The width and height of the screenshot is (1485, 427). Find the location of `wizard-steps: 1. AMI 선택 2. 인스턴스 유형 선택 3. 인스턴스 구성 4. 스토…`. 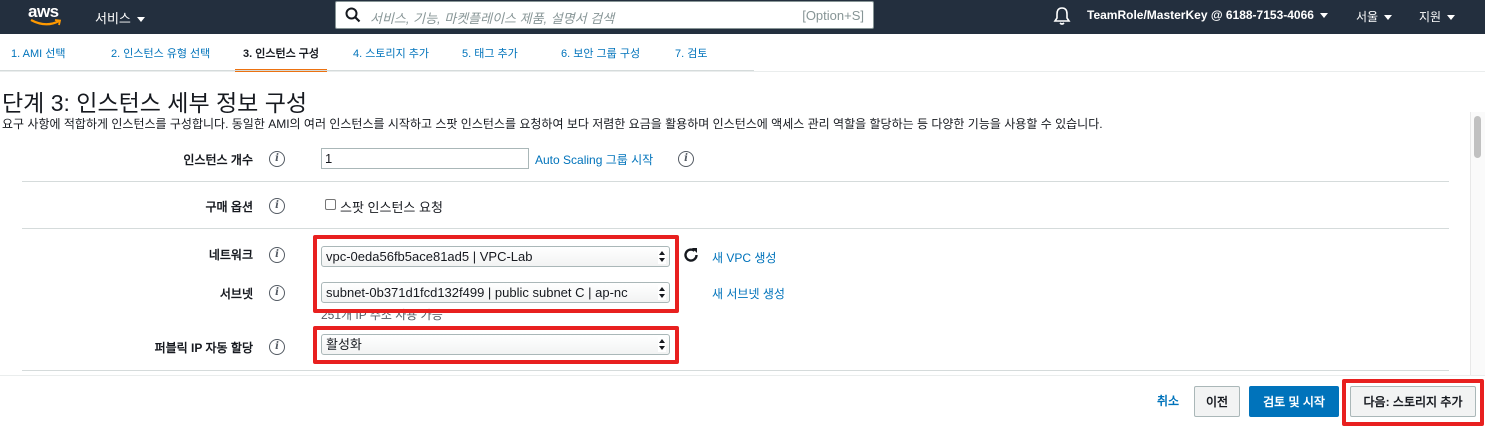

wizard-steps: 1. AMI 선택 2. 인스턴스 유형 선택 3. 인스턴스 구성 4. 스토… is located at coordinates (742, 53).